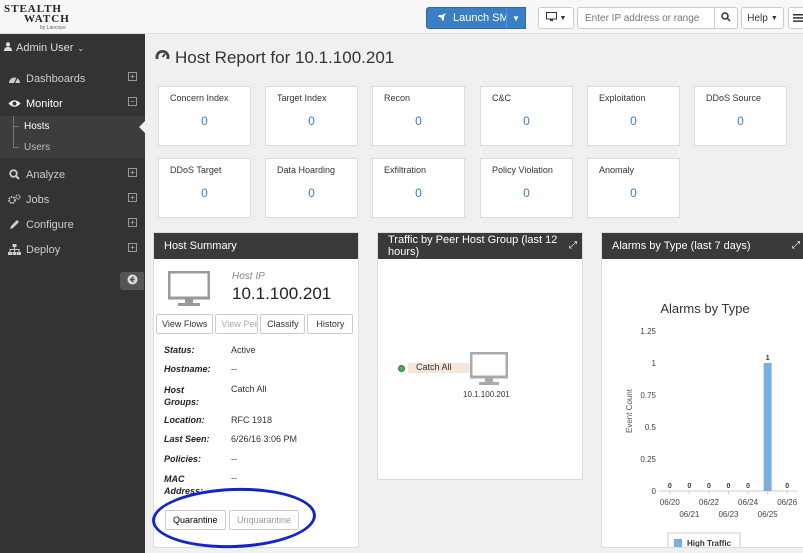 The width and height of the screenshot is (803, 553). I want to click on logo-sub: by Lancope, so click(53, 28).